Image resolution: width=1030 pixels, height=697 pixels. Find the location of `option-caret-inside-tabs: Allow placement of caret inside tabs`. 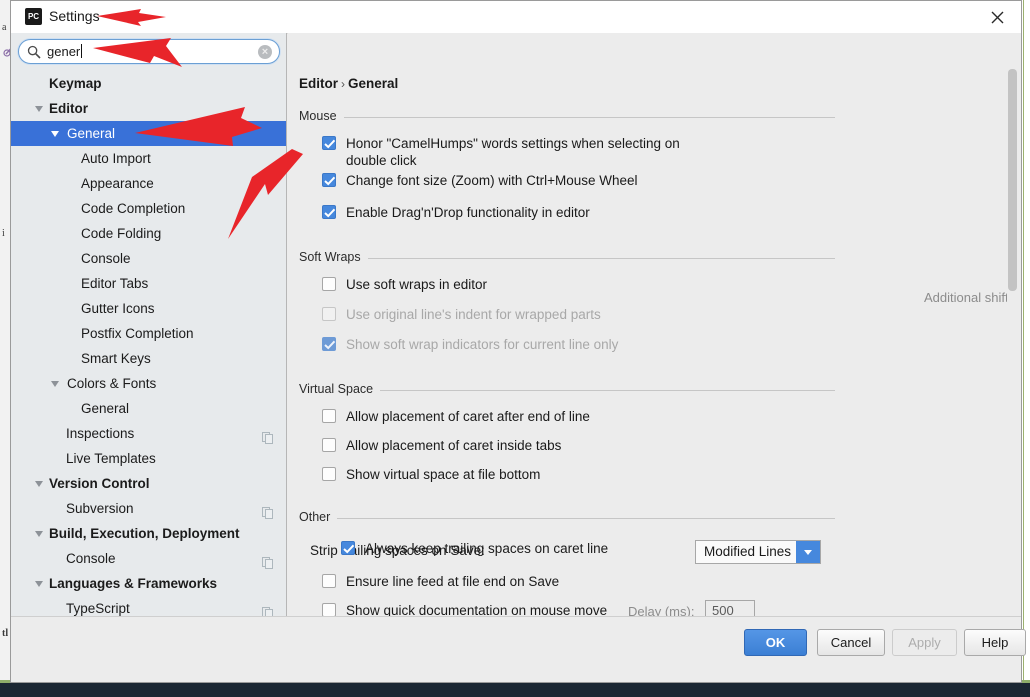

option-caret-inside-tabs: Allow placement of caret inside tabs is located at coordinates (578, 449).